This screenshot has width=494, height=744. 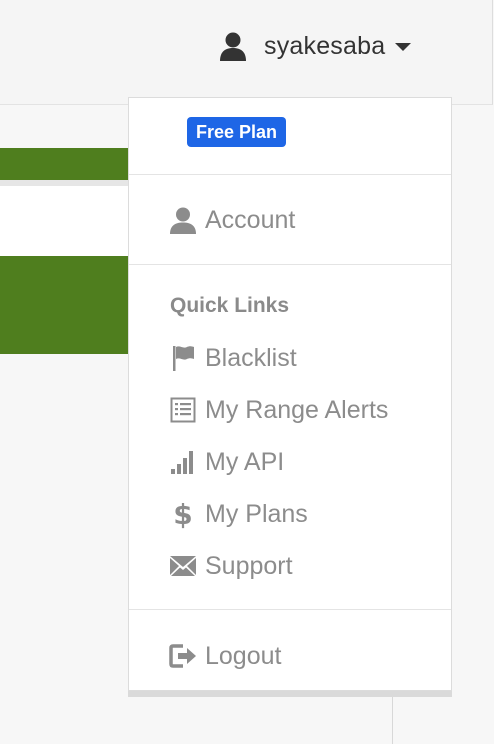 I want to click on menu-item-label: Support, so click(x=249, y=565).